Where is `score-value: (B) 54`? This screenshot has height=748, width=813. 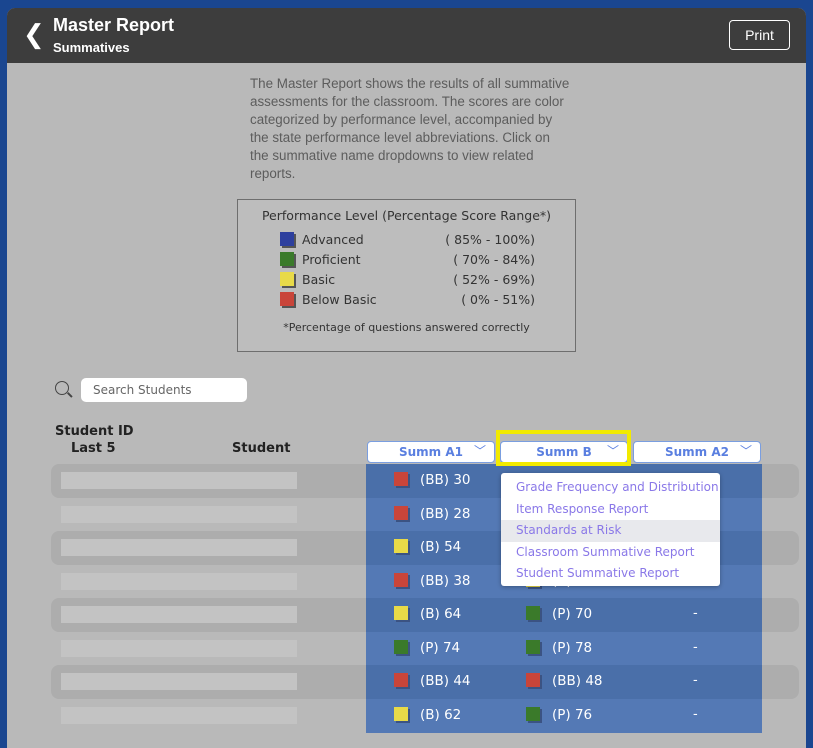 score-value: (B) 54 is located at coordinates (441, 547).